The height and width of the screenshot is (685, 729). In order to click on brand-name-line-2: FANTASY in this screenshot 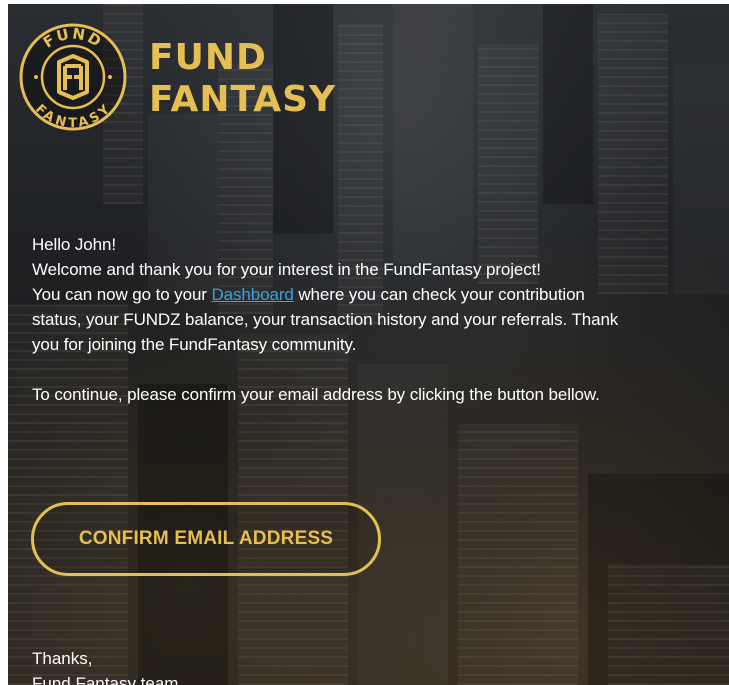, I will do `click(243, 99)`.